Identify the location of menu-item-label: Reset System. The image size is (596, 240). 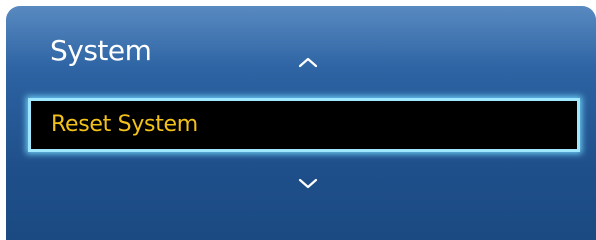
(124, 124).